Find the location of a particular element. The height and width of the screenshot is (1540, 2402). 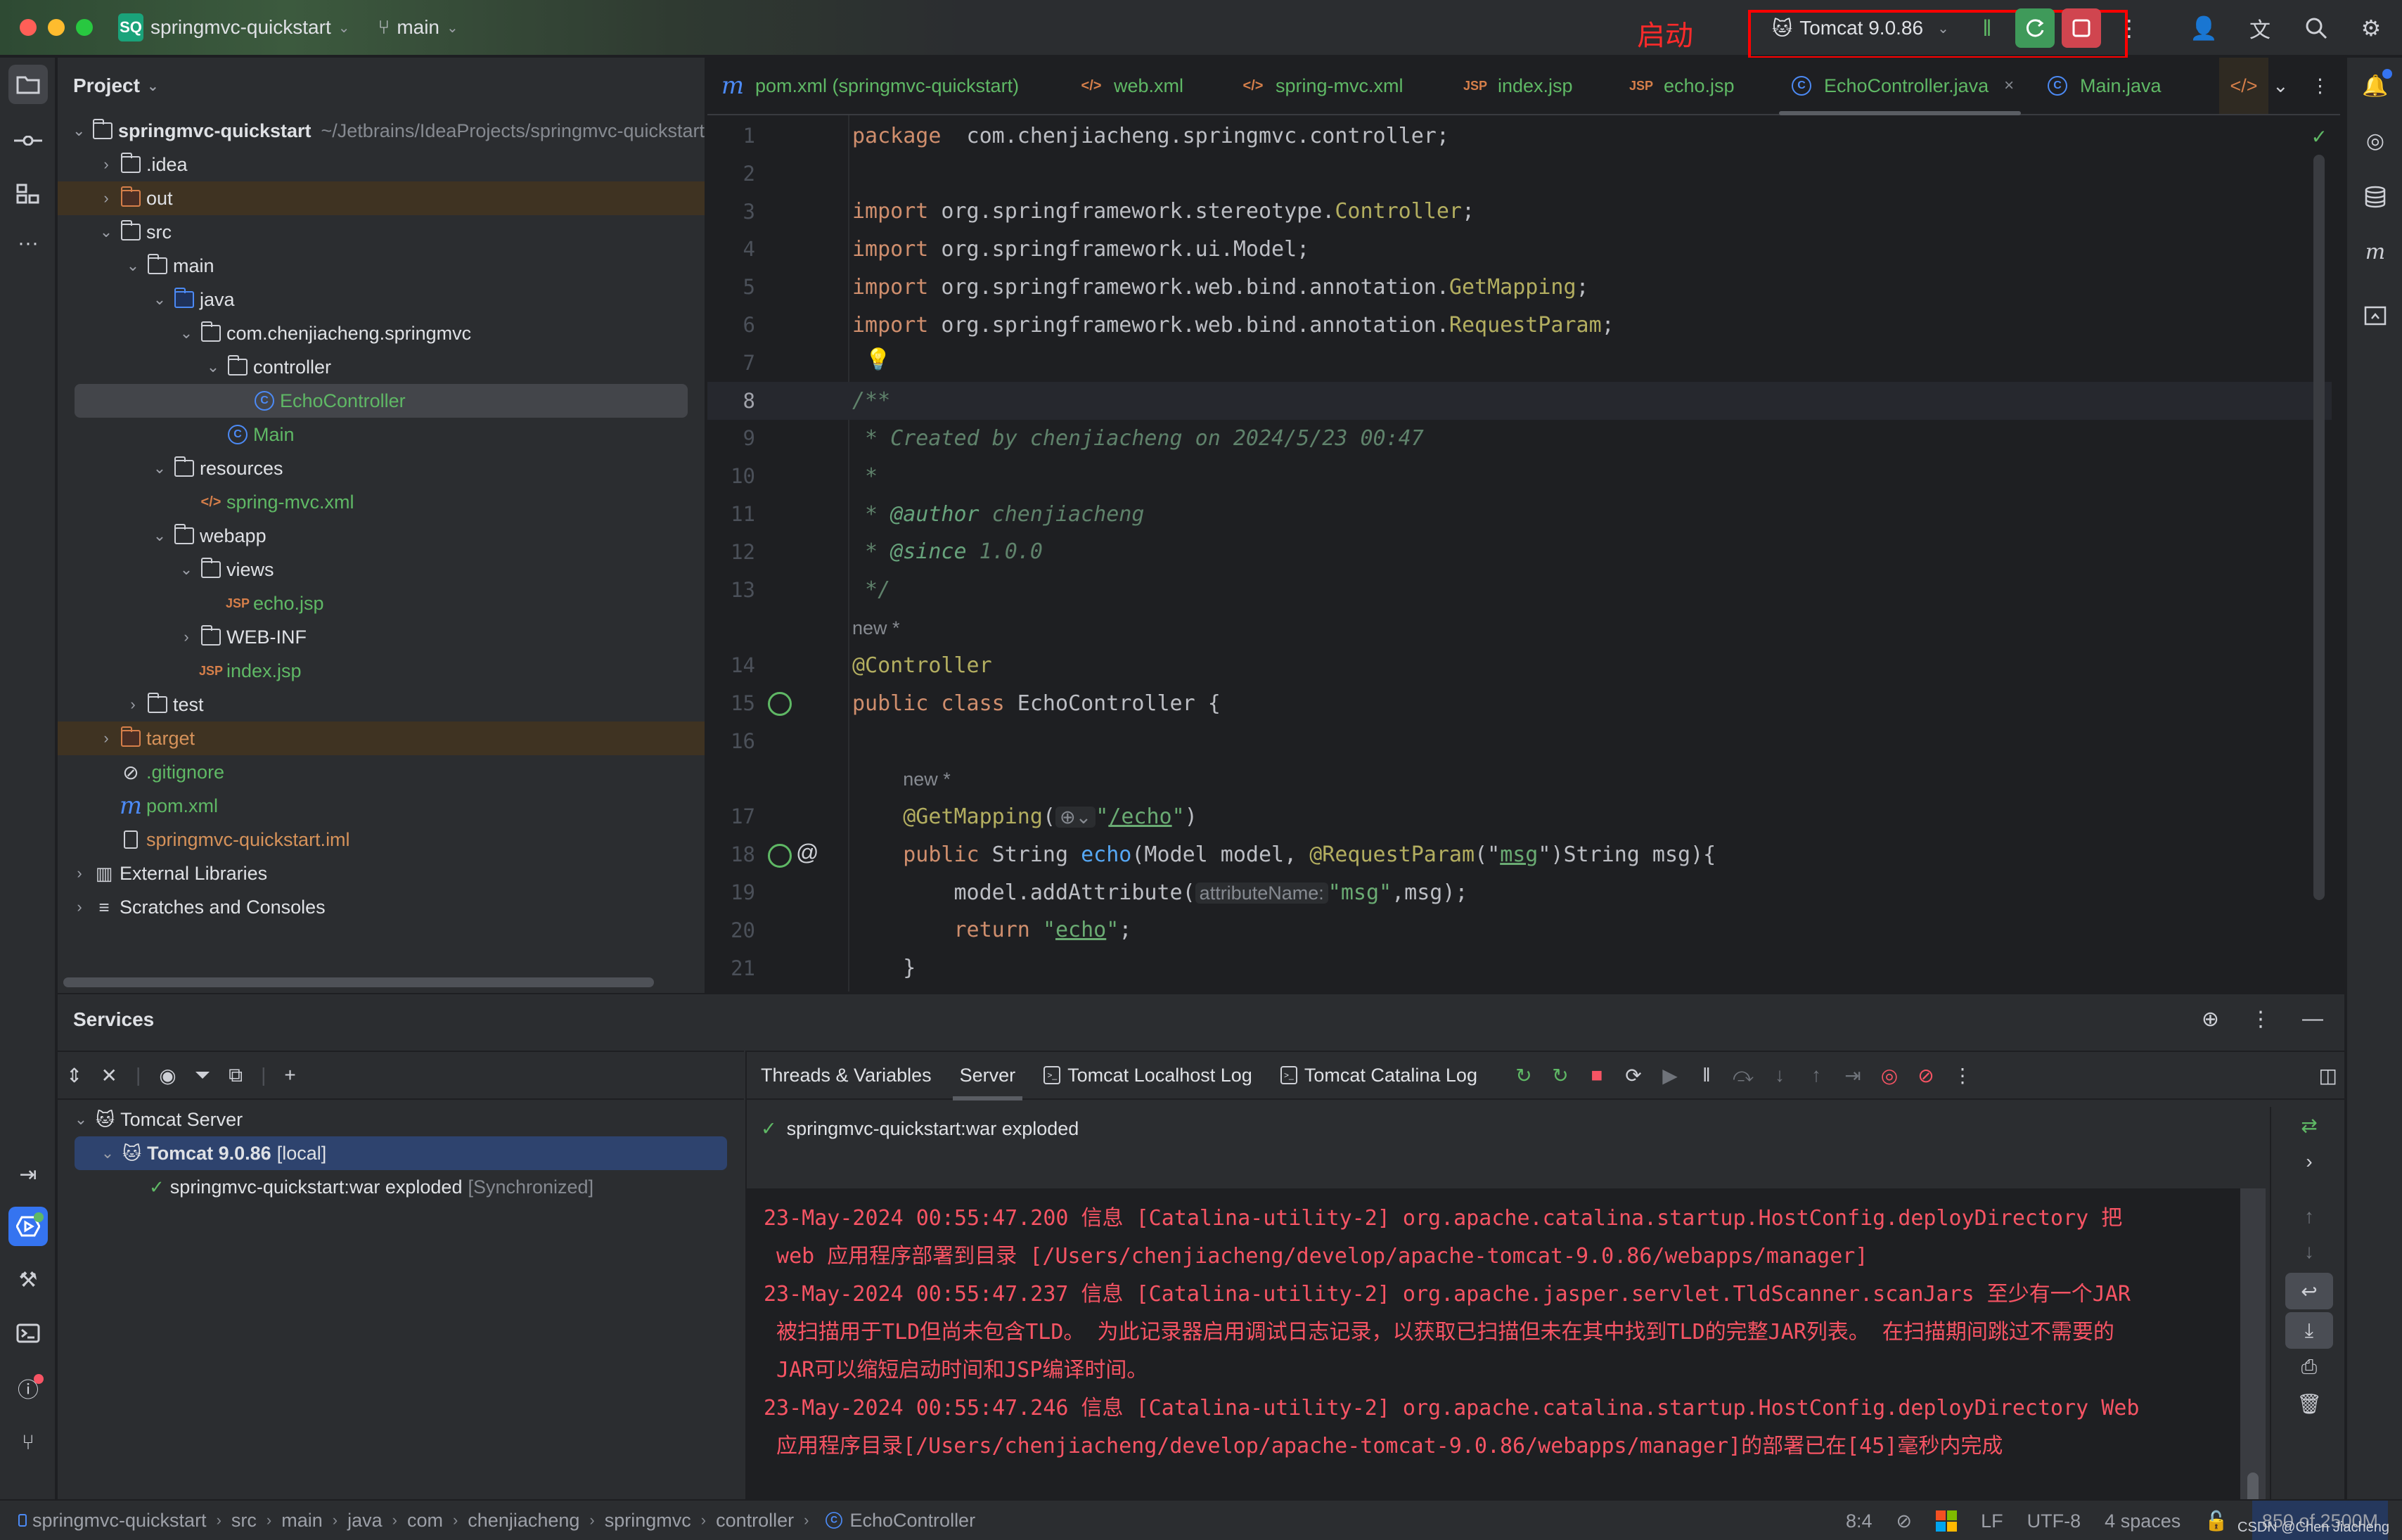

scroll-to-end-icon: ⤓ is located at coordinates (2309, 1330).